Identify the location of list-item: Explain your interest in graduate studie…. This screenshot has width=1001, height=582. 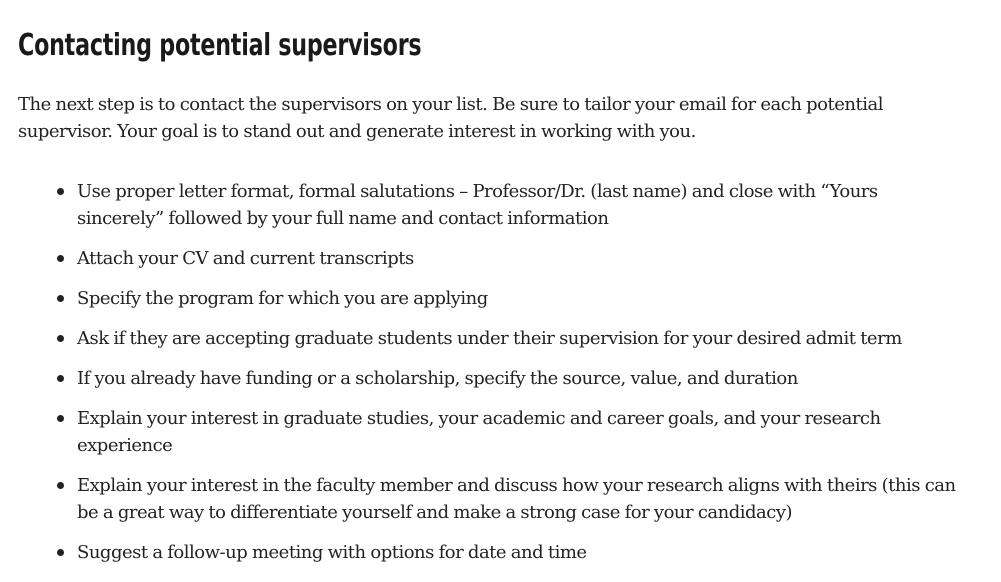
(488, 432).